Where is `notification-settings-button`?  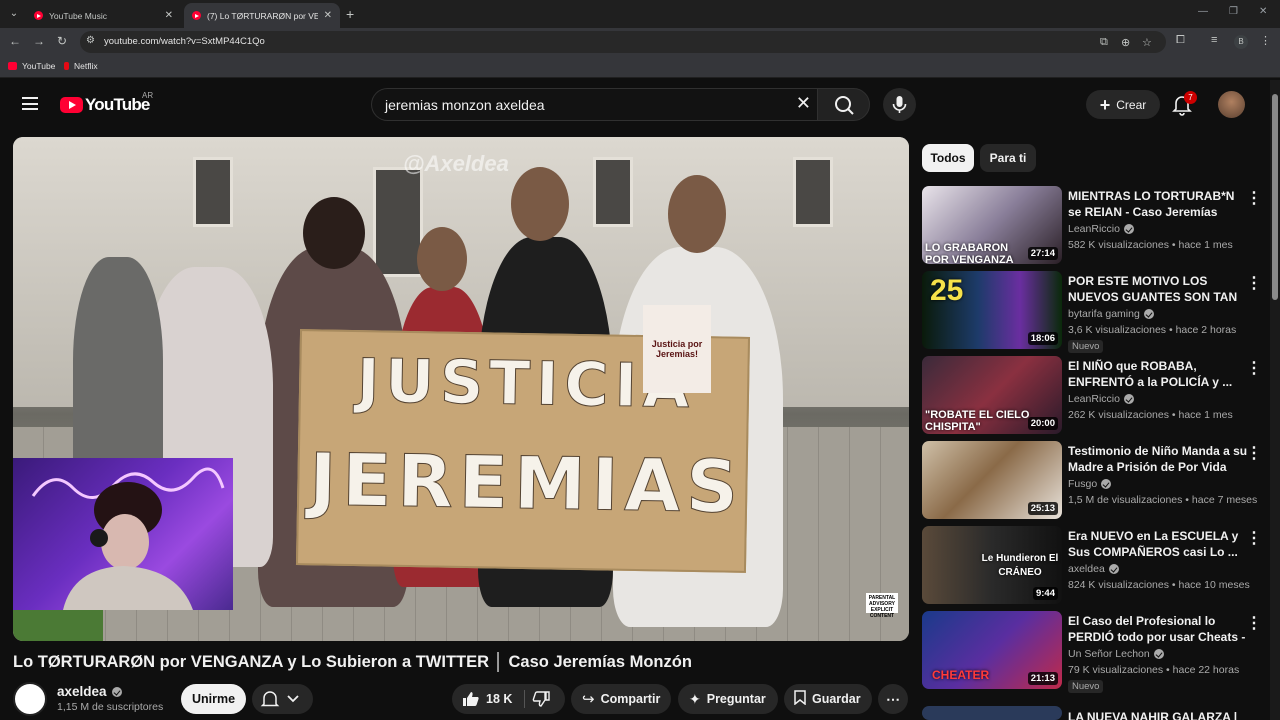 notification-settings-button is located at coordinates (282, 699).